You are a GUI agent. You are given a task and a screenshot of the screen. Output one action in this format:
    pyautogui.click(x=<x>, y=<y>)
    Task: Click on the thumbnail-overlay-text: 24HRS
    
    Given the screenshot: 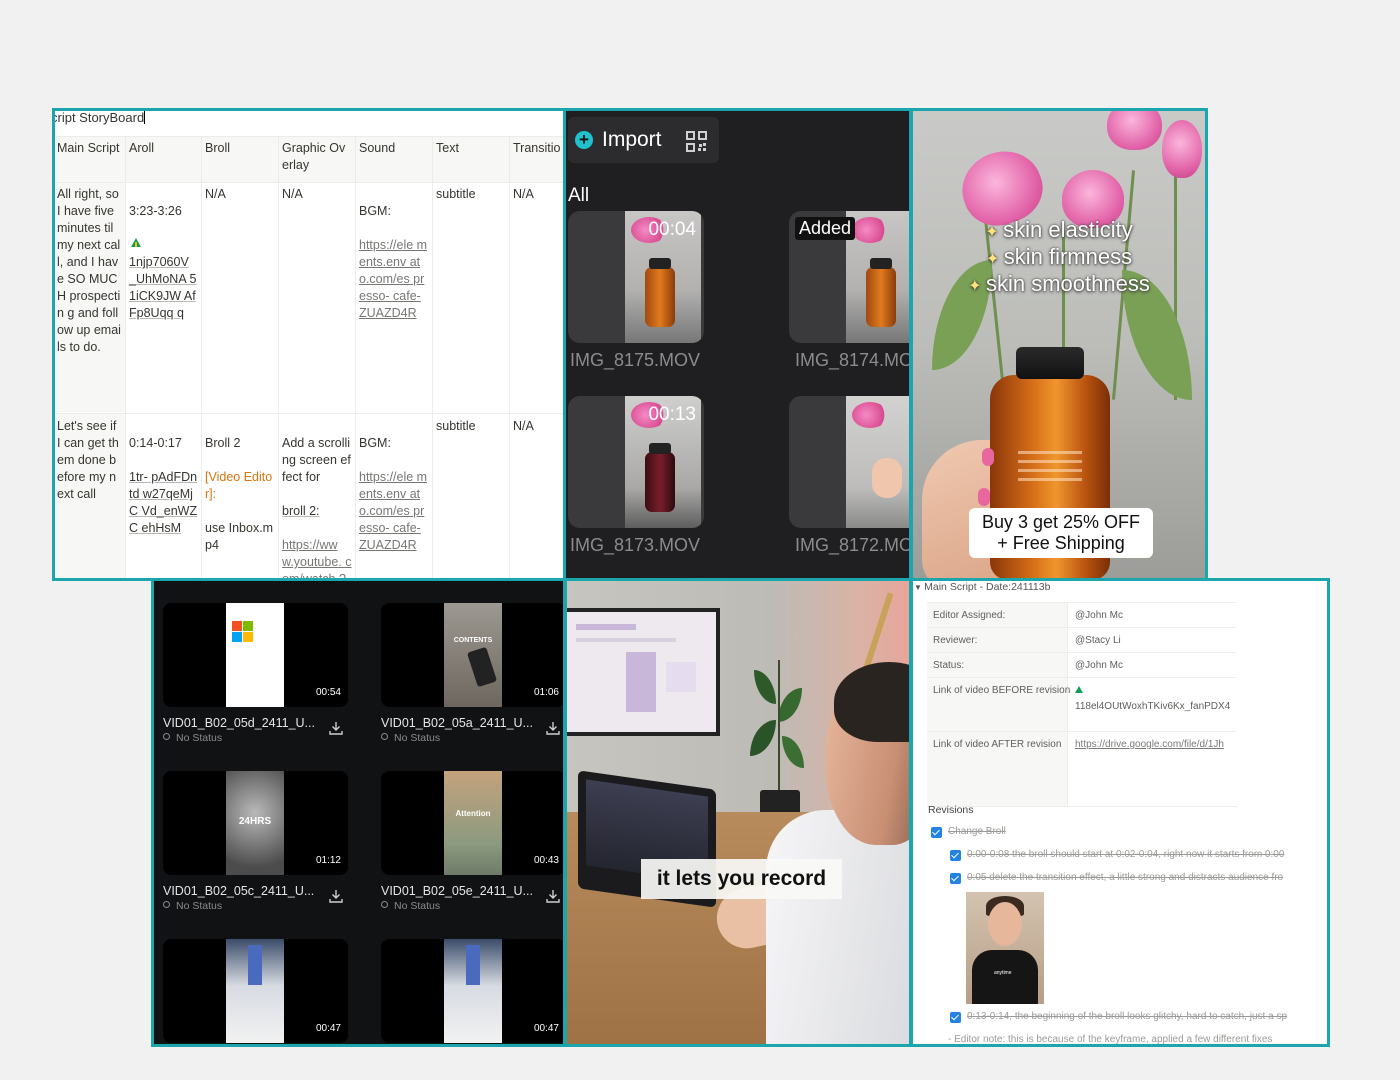 What is the action you would take?
    pyautogui.click(x=255, y=821)
    